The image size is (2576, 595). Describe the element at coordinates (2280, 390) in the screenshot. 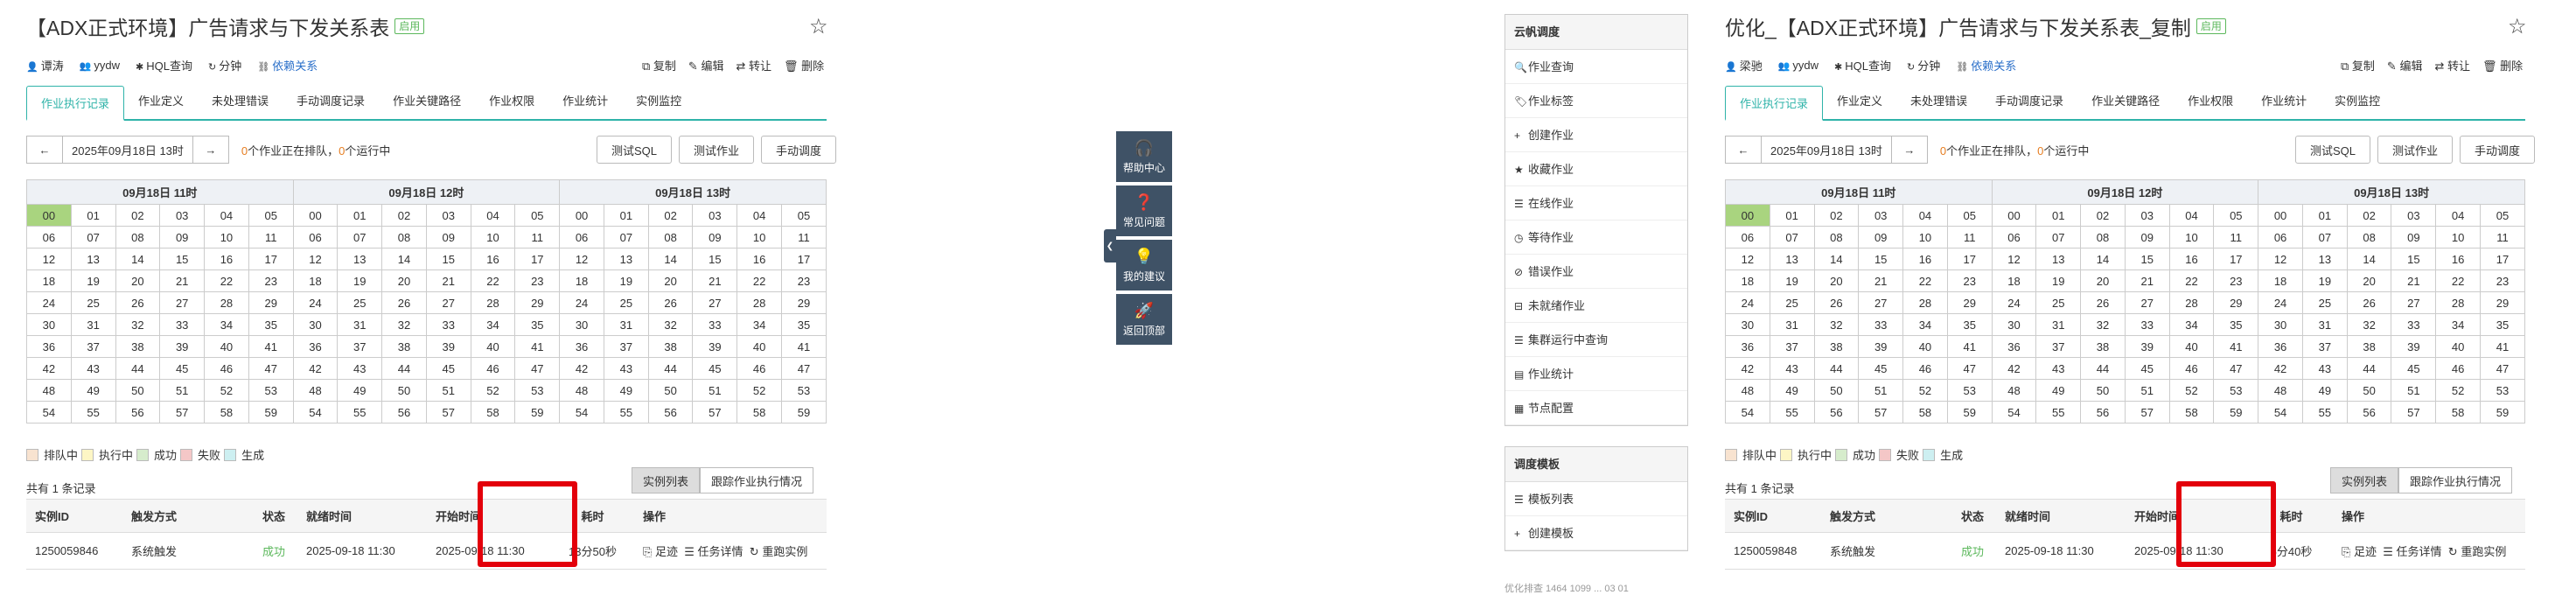

I see `minute-cell: 48` at that location.